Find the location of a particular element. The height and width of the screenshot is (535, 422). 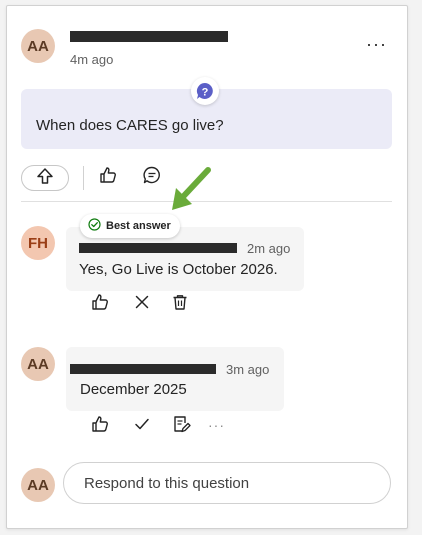

upvote-button is located at coordinates (45, 178).